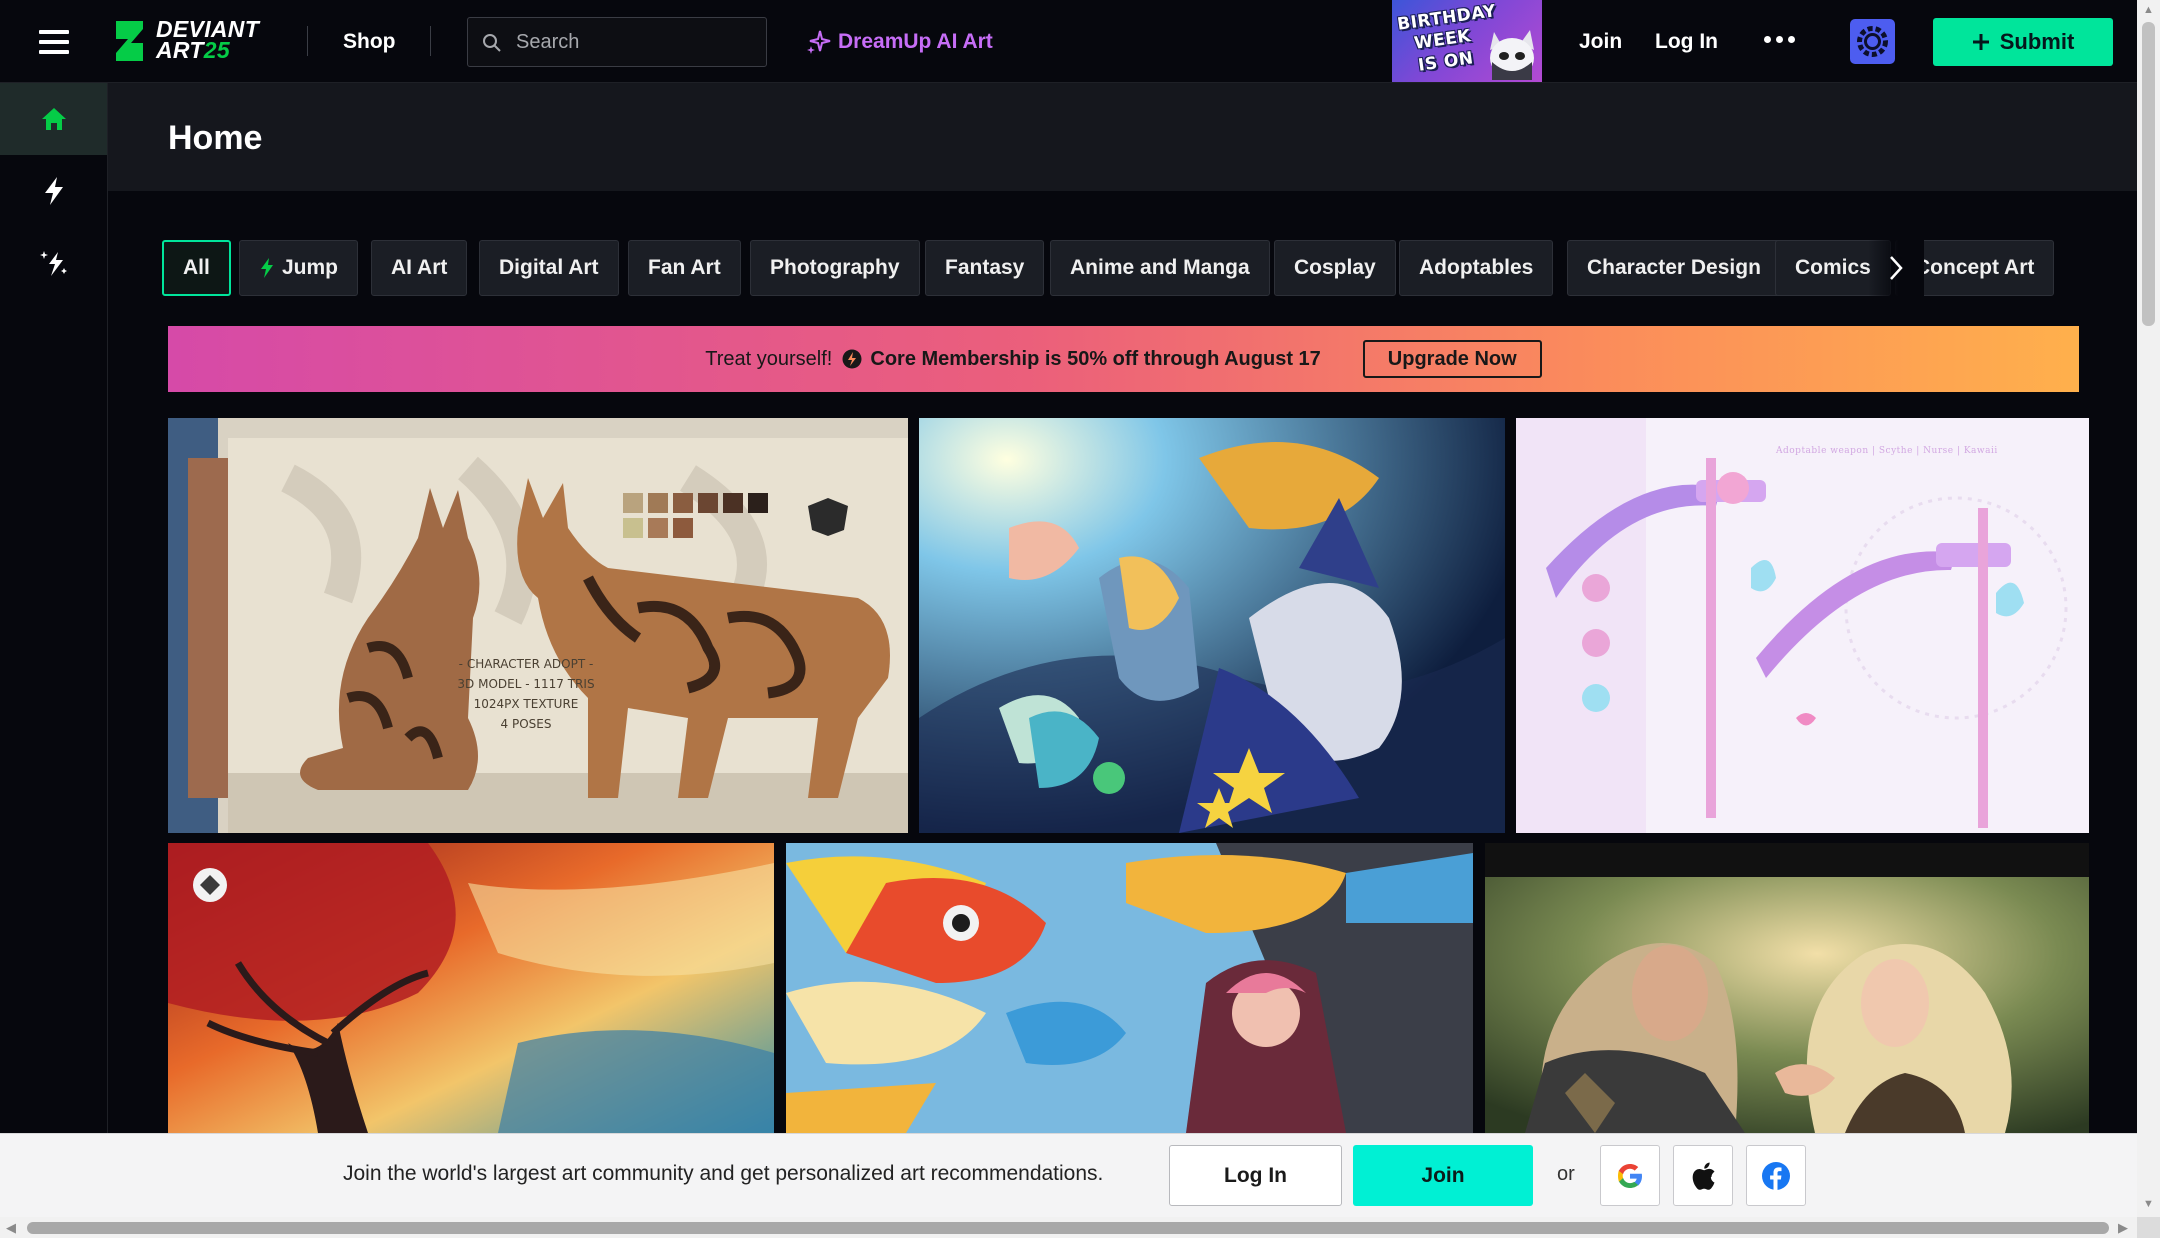  I want to click on chip-character-design: Character Design, so click(1674, 268).